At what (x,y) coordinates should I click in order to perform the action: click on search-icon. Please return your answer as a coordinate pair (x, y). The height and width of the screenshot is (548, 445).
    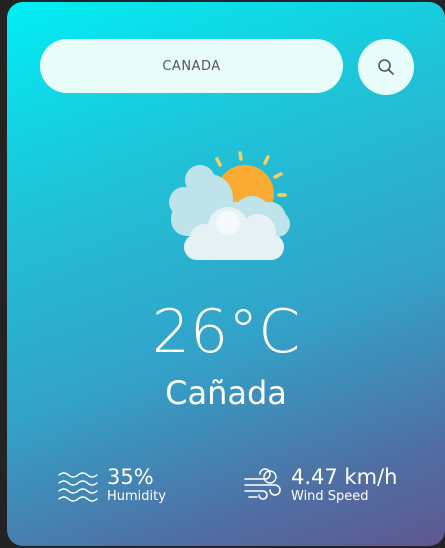
    Looking at the image, I should click on (386, 67).